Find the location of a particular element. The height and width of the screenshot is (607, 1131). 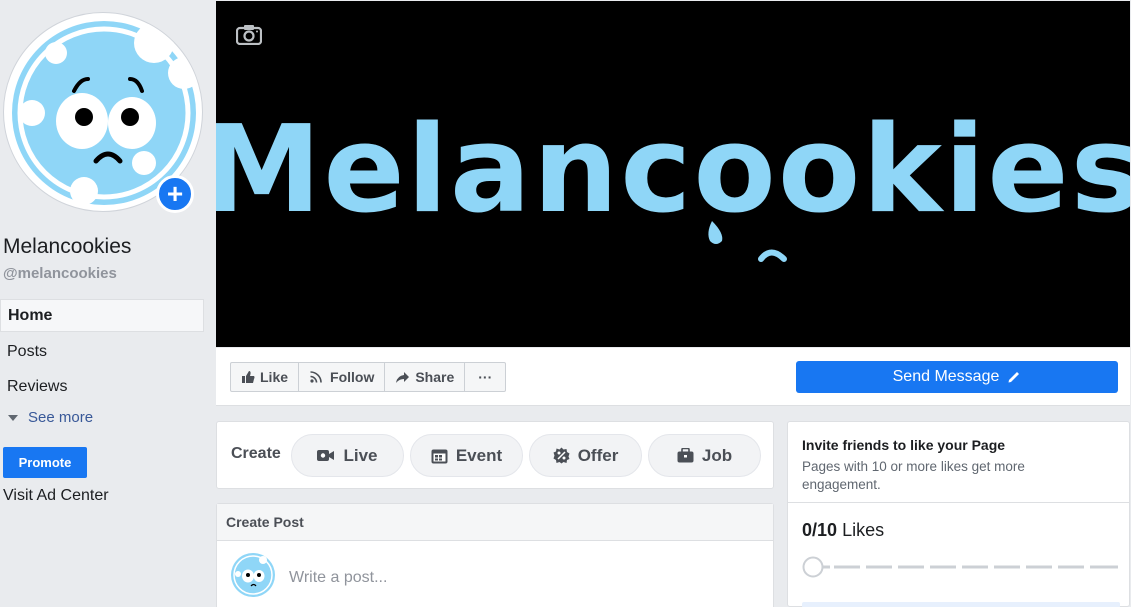

follow-button: Follow is located at coordinates (342, 377).